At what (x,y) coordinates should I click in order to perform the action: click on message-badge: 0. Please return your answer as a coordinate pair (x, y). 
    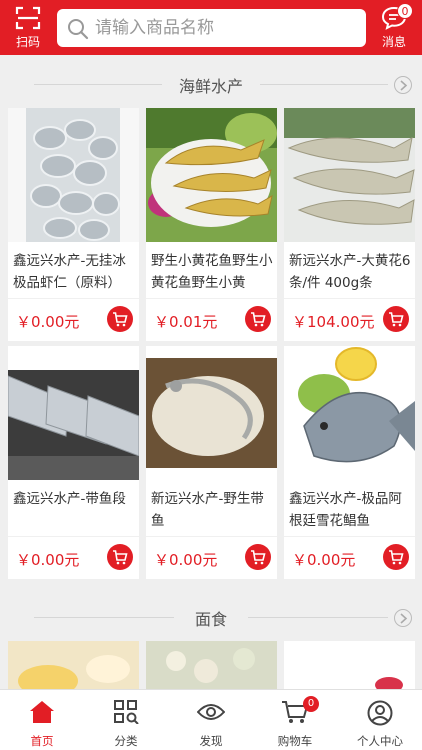
    Looking at the image, I should click on (405, 11).